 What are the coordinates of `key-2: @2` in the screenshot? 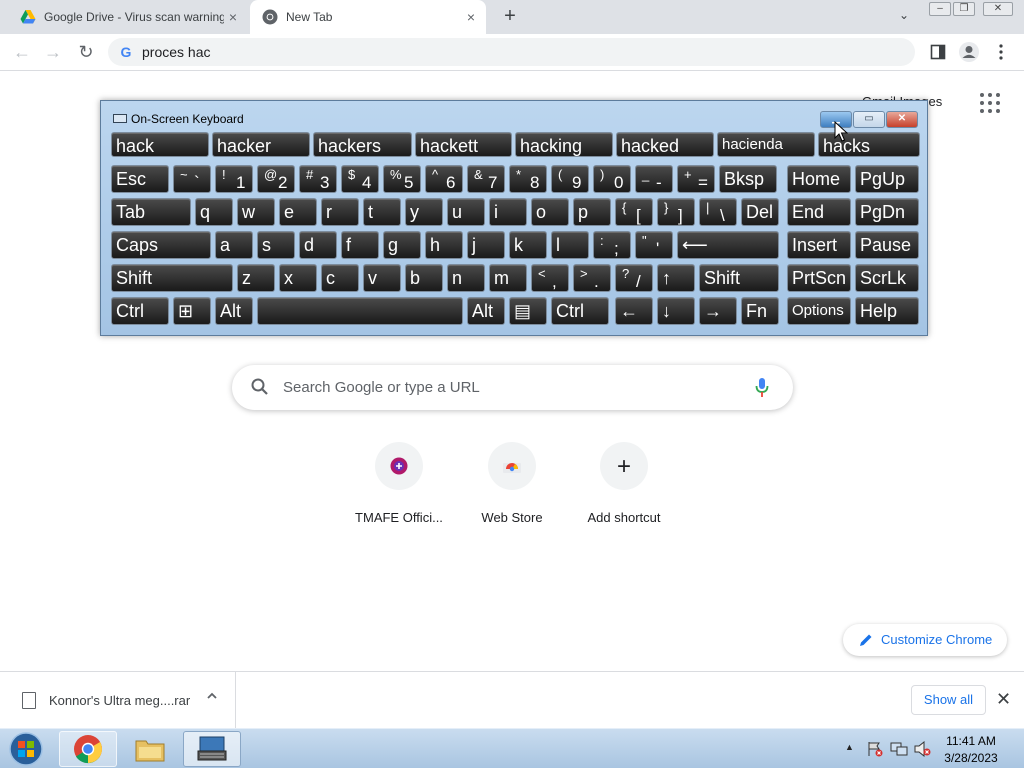 It's located at (276, 179).